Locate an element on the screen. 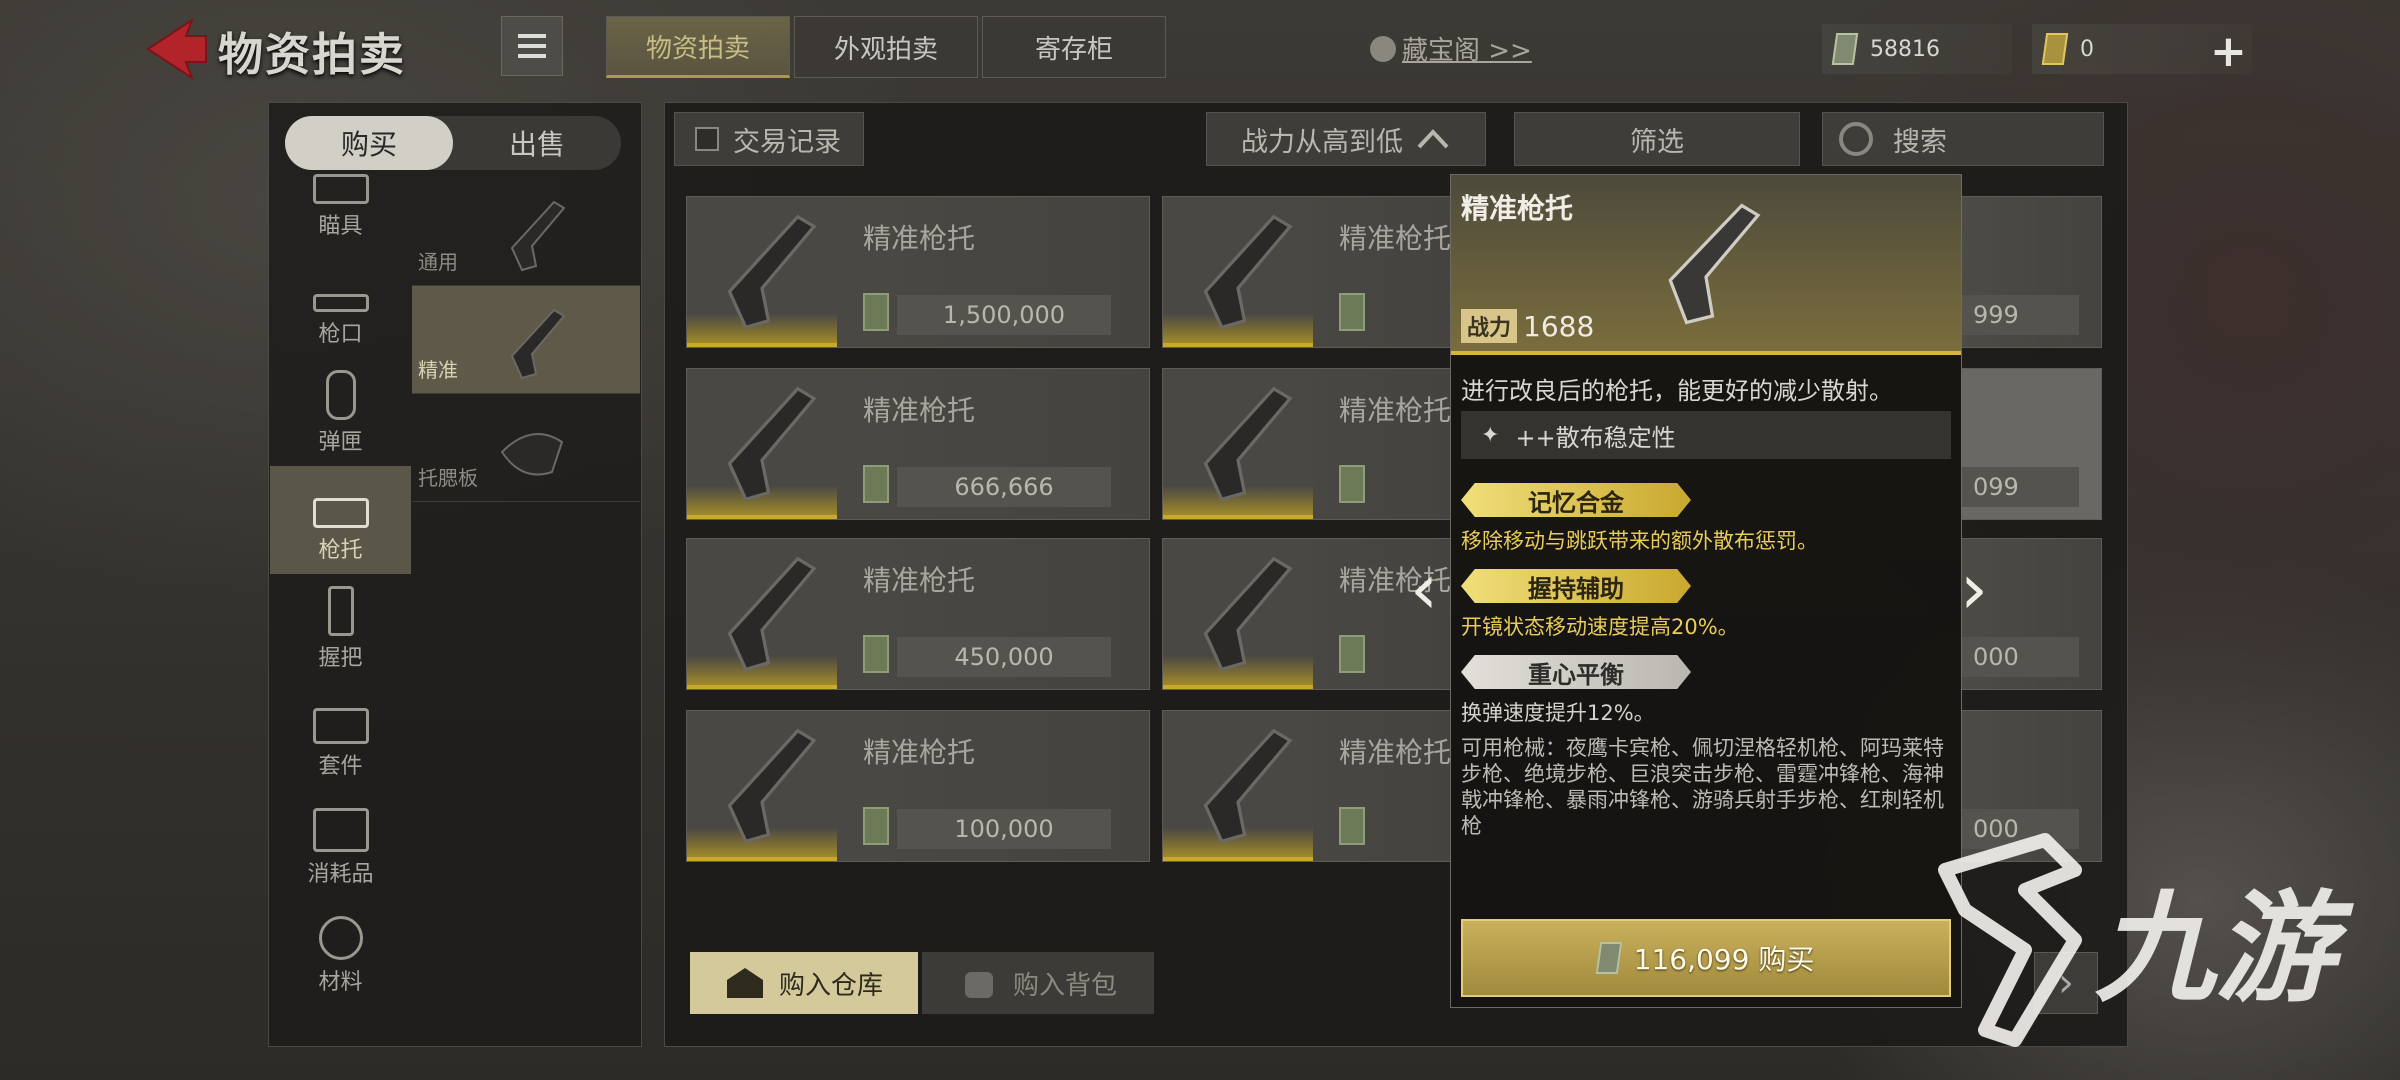  search-icon is located at coordinates (1856, 139).